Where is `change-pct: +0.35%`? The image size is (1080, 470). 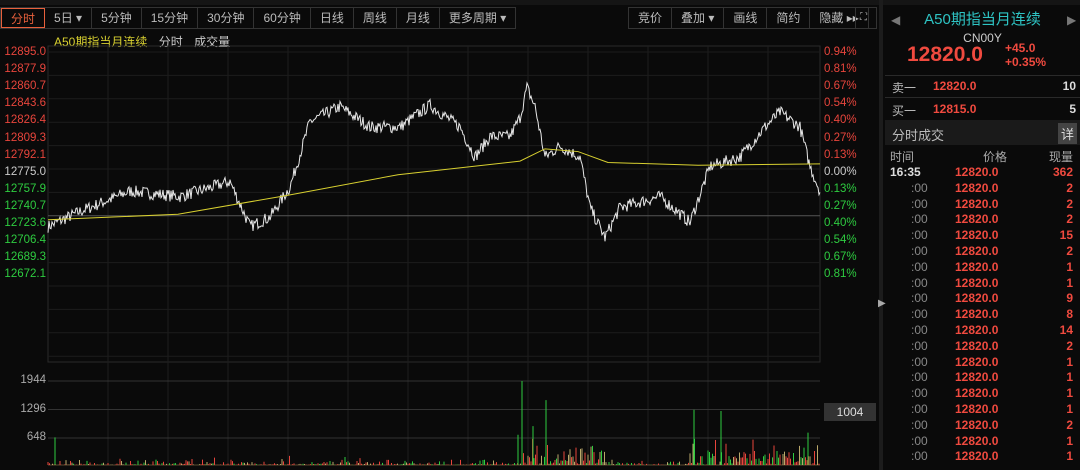 change-pct: +0.35% is located at coordinates (1026, 62).